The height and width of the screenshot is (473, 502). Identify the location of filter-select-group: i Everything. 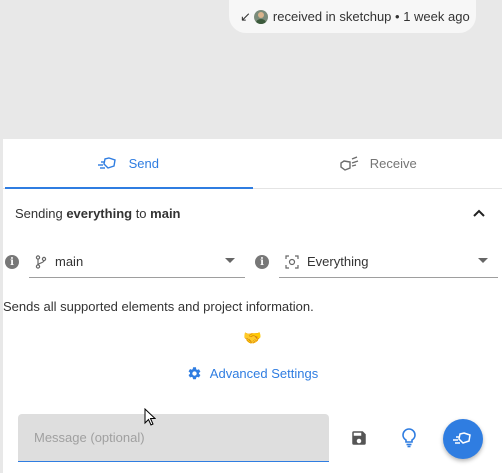
(376, 262).